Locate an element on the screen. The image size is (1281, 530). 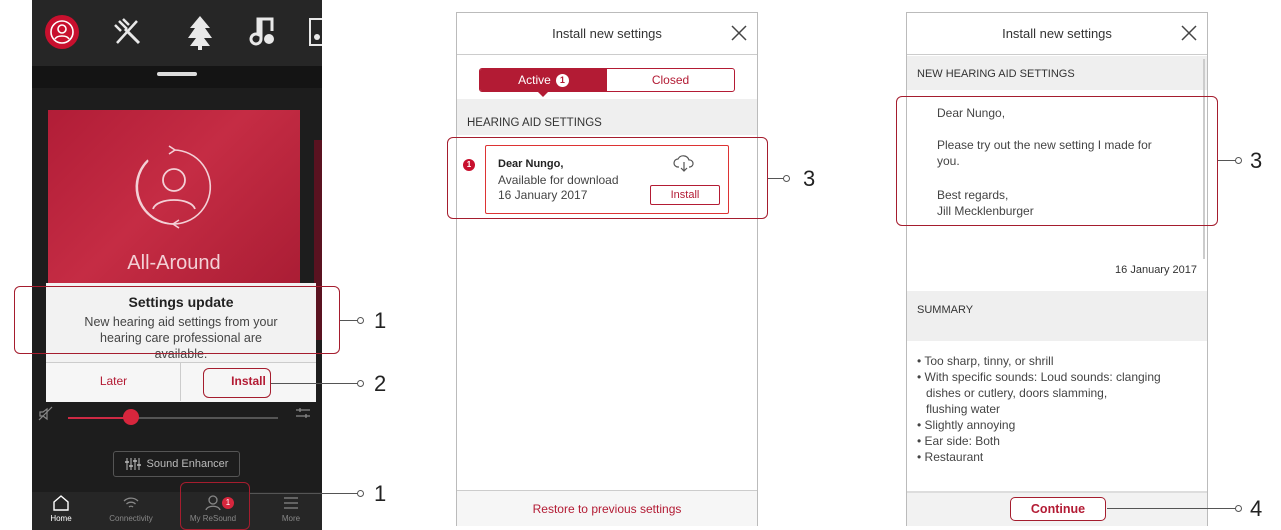
wifi-icon is located at coordinates (131, 504).